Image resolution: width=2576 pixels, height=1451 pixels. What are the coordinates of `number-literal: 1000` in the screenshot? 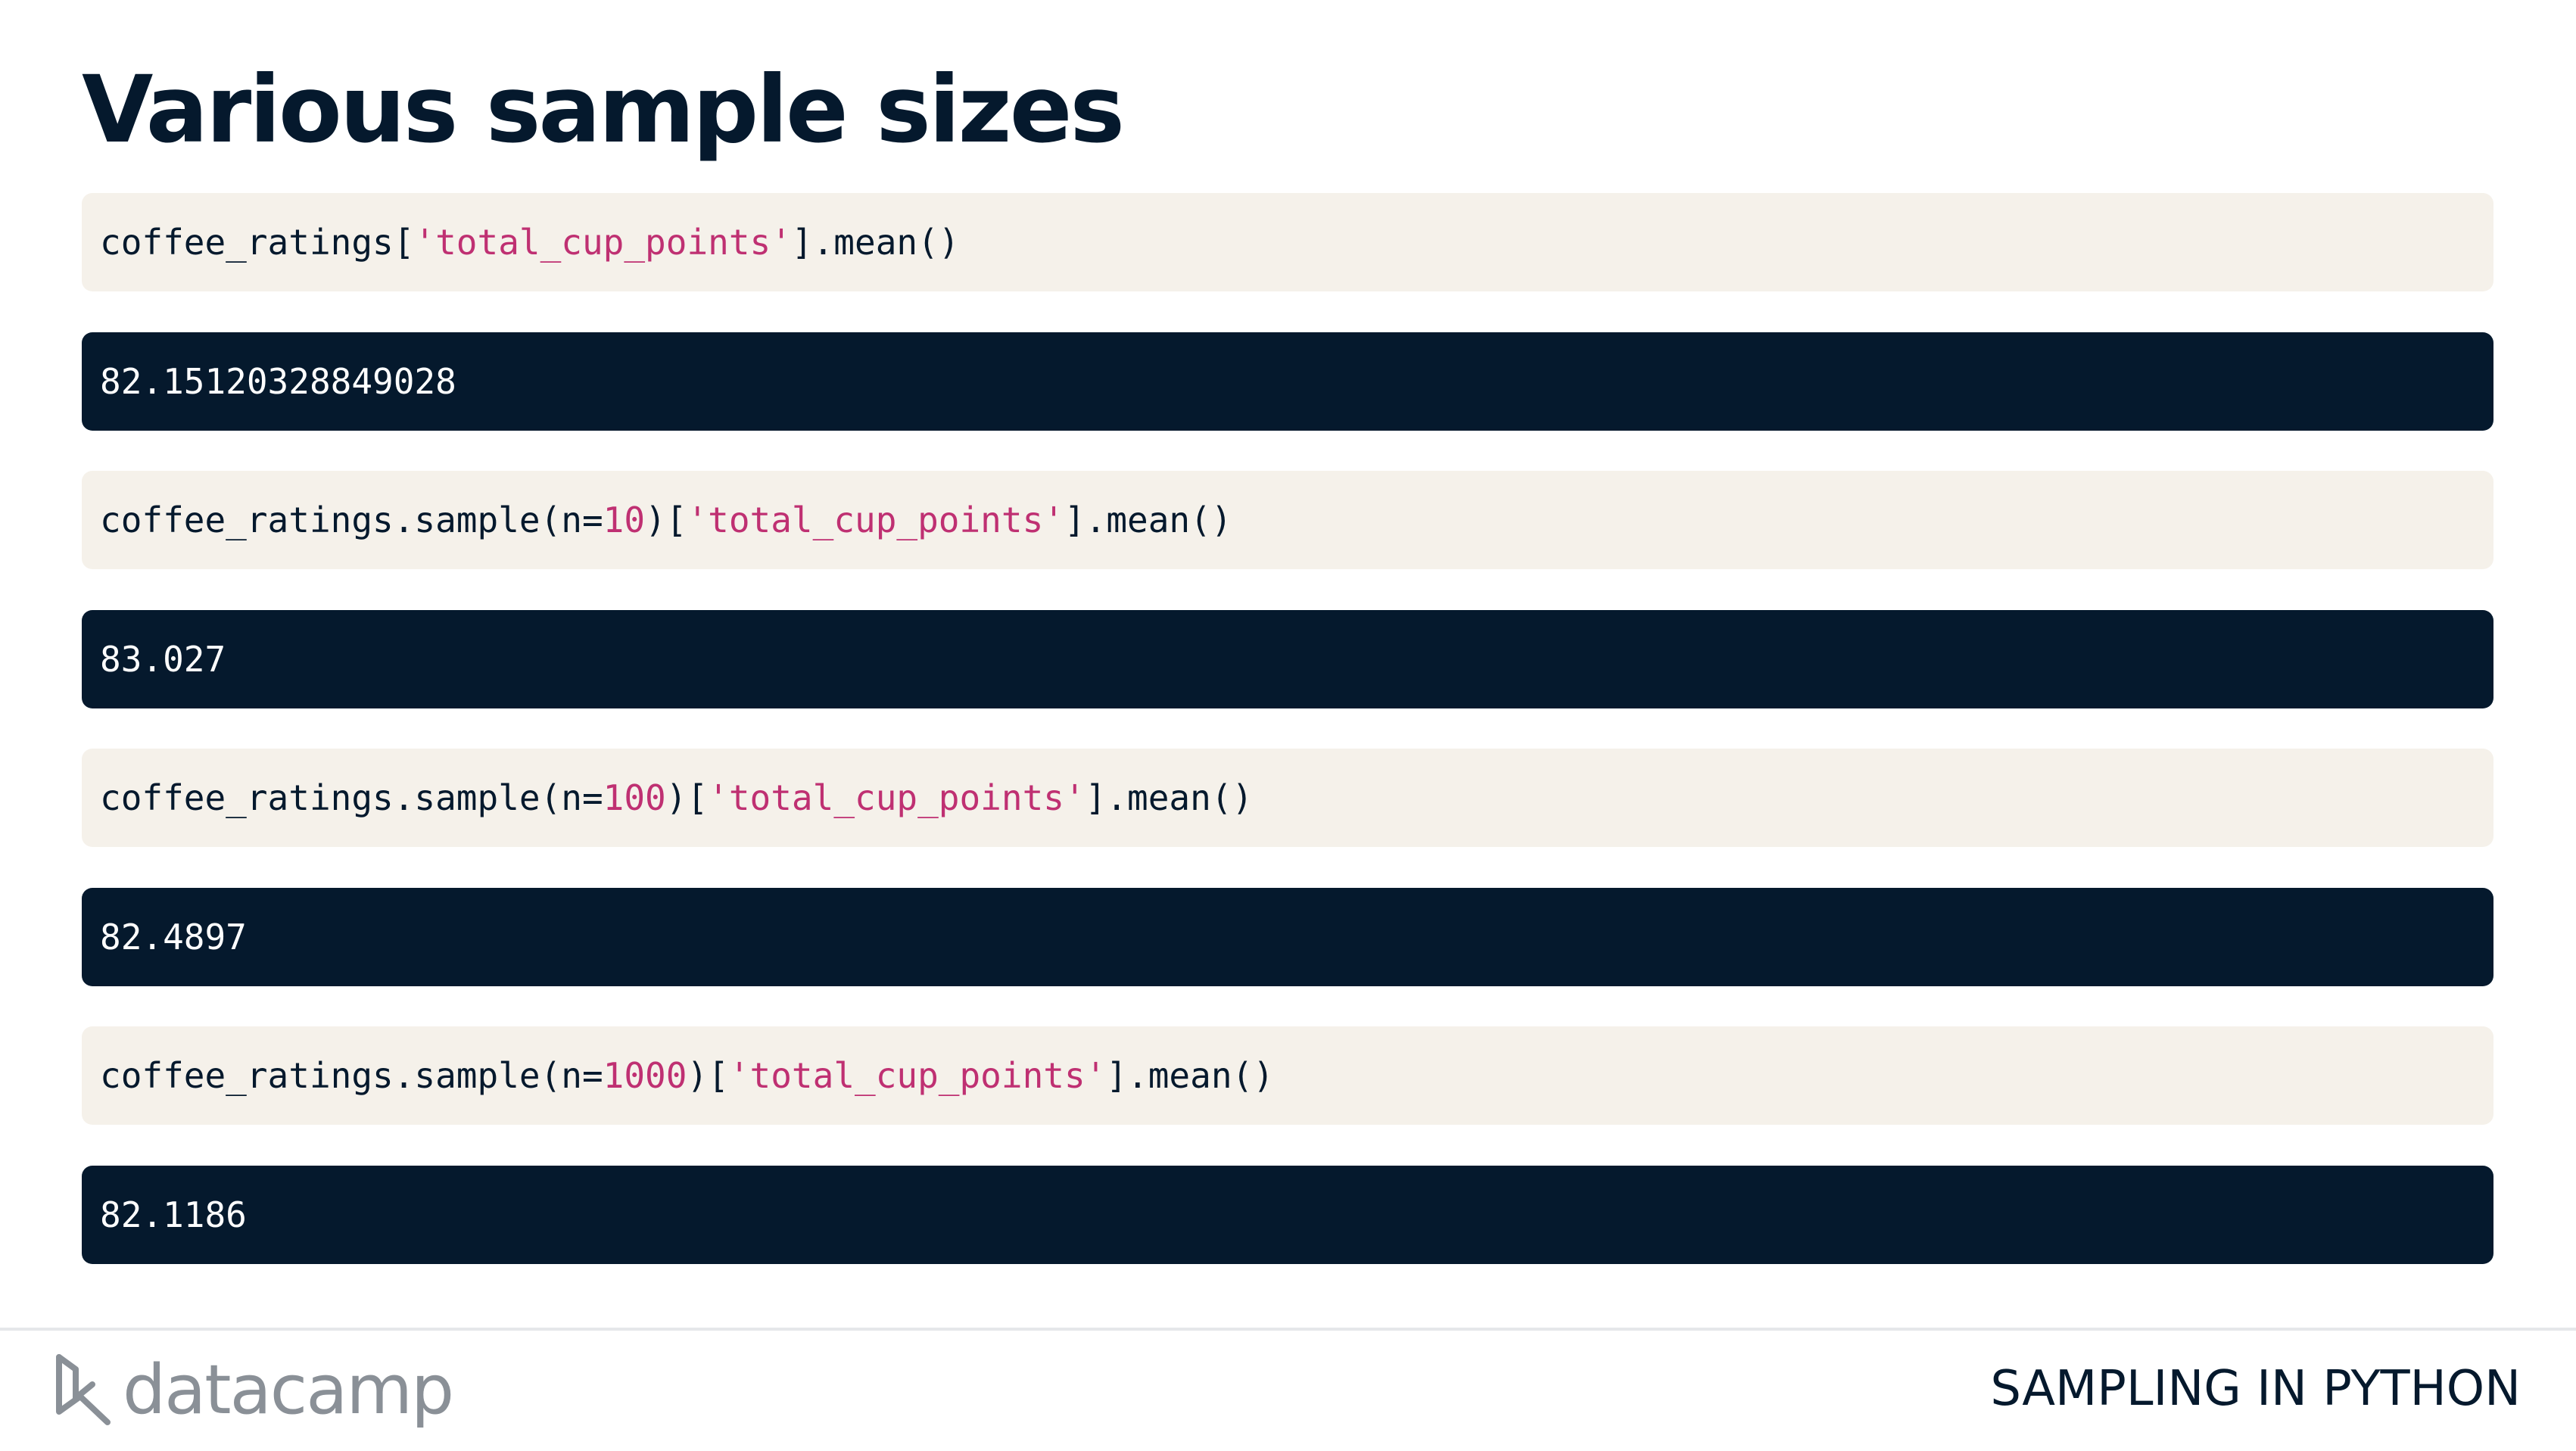 It's located at (645, 1075).